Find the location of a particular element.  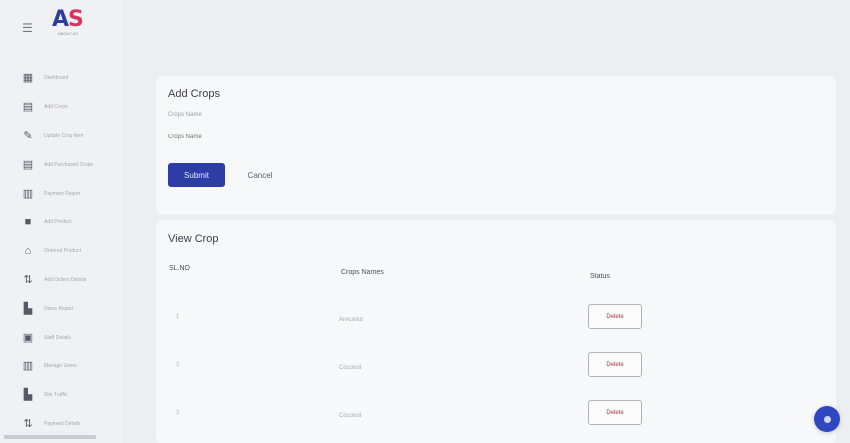

row-crop-name: Arecanut is located at coordinates (351, 320).